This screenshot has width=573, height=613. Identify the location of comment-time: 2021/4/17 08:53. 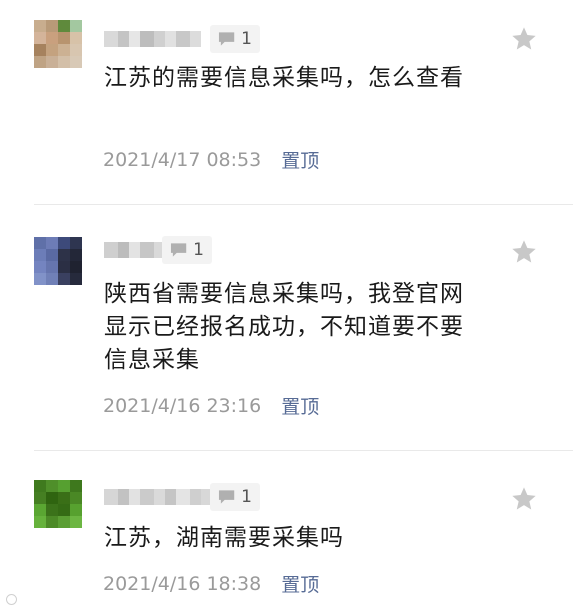
(182, 159).